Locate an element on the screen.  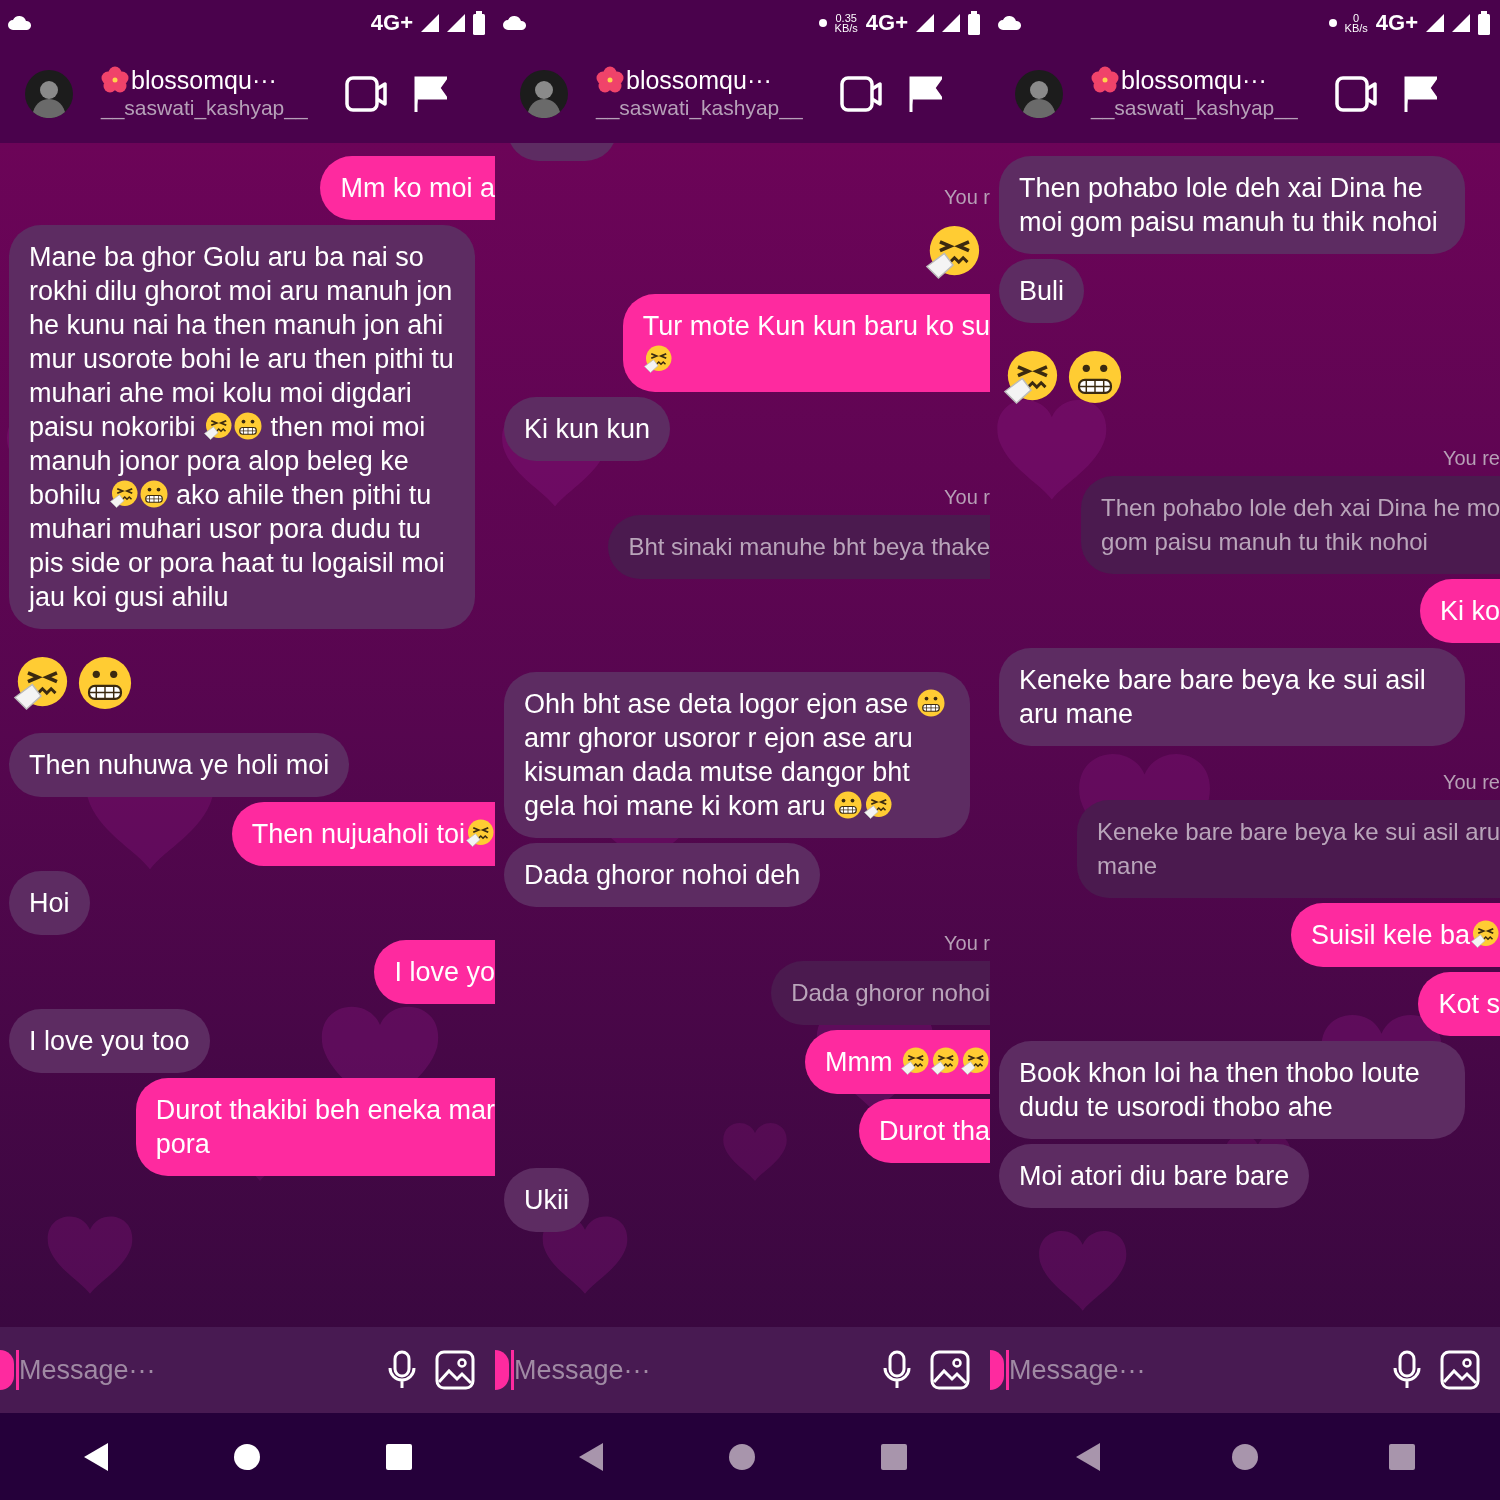
message-text: Durot thakibi beh eneka mar pora is located at coordinates (325, 1127).